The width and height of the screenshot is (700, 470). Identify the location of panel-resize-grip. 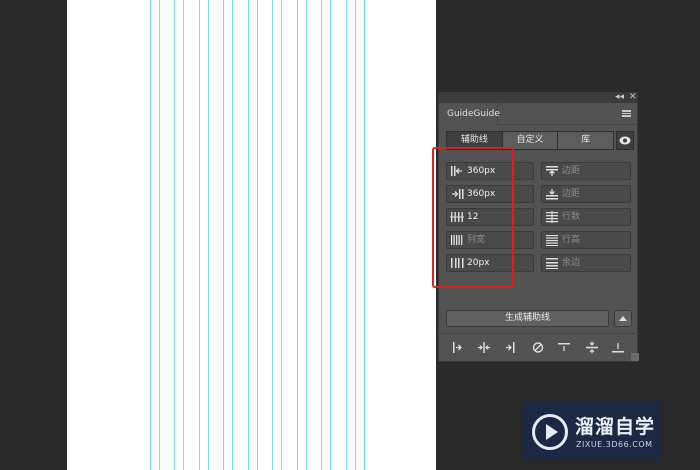
(635, 357).